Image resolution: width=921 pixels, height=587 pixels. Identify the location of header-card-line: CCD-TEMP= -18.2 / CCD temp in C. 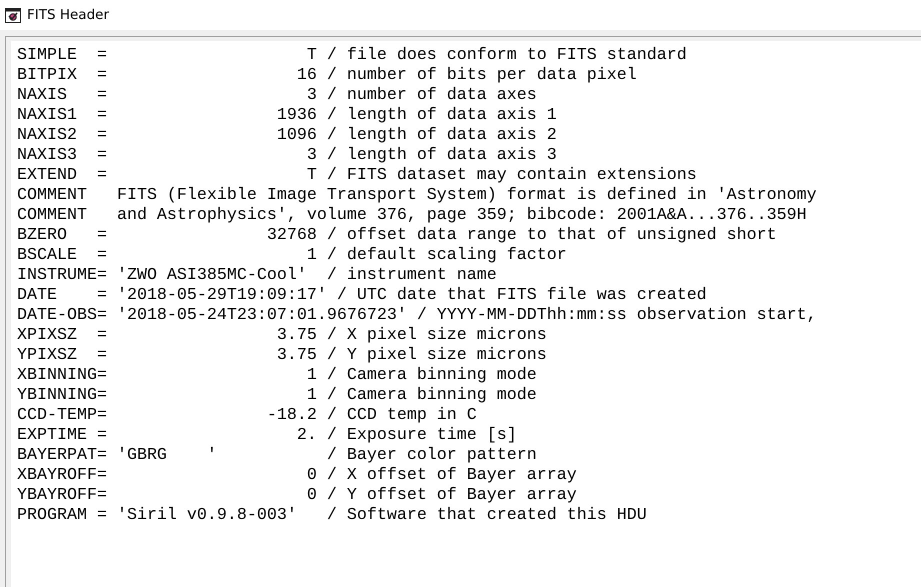
(247, 416).